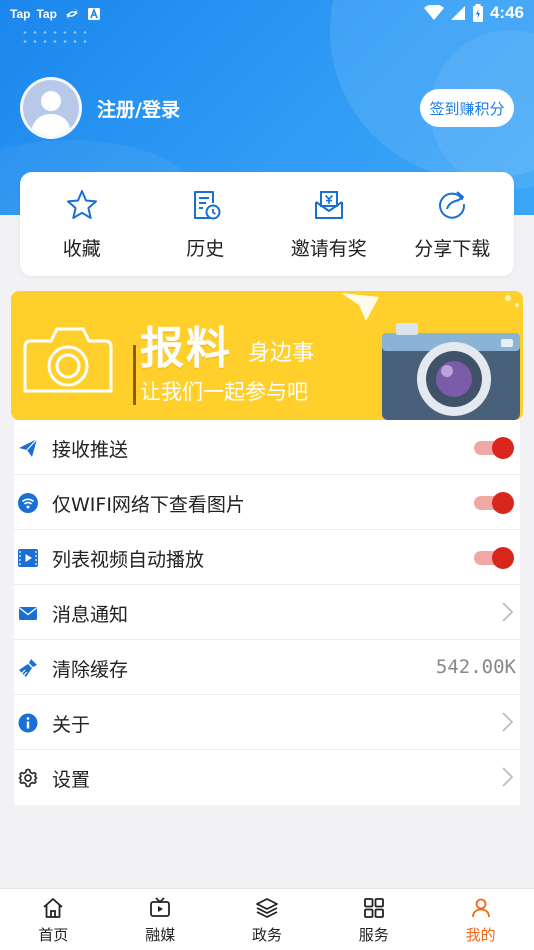 This screenshot has height=950, width=534. What do you see at coordinates (467, 108) in the screenshot?
I see `checkin-button: 签到赚积分` at bounding box center [467, 108].